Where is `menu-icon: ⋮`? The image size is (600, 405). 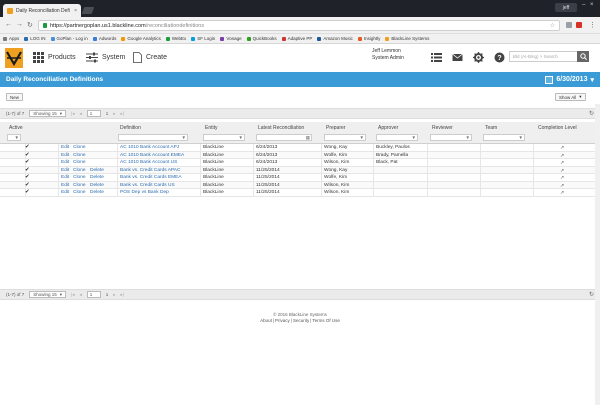
menu-icon: ⋮ is located at coordinates (592, 25).